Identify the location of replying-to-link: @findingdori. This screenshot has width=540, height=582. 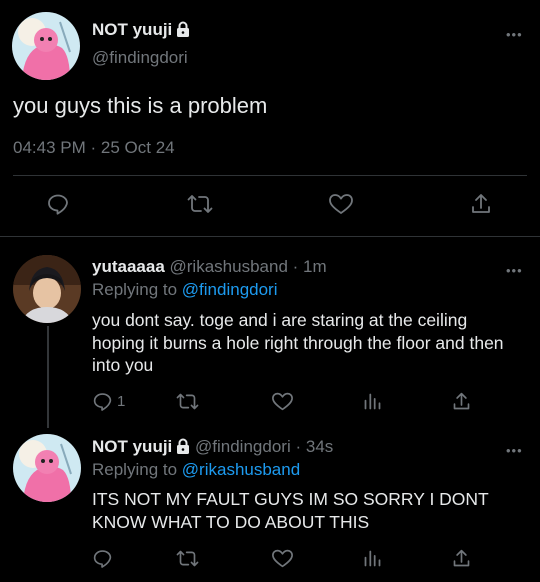
(230, 289).